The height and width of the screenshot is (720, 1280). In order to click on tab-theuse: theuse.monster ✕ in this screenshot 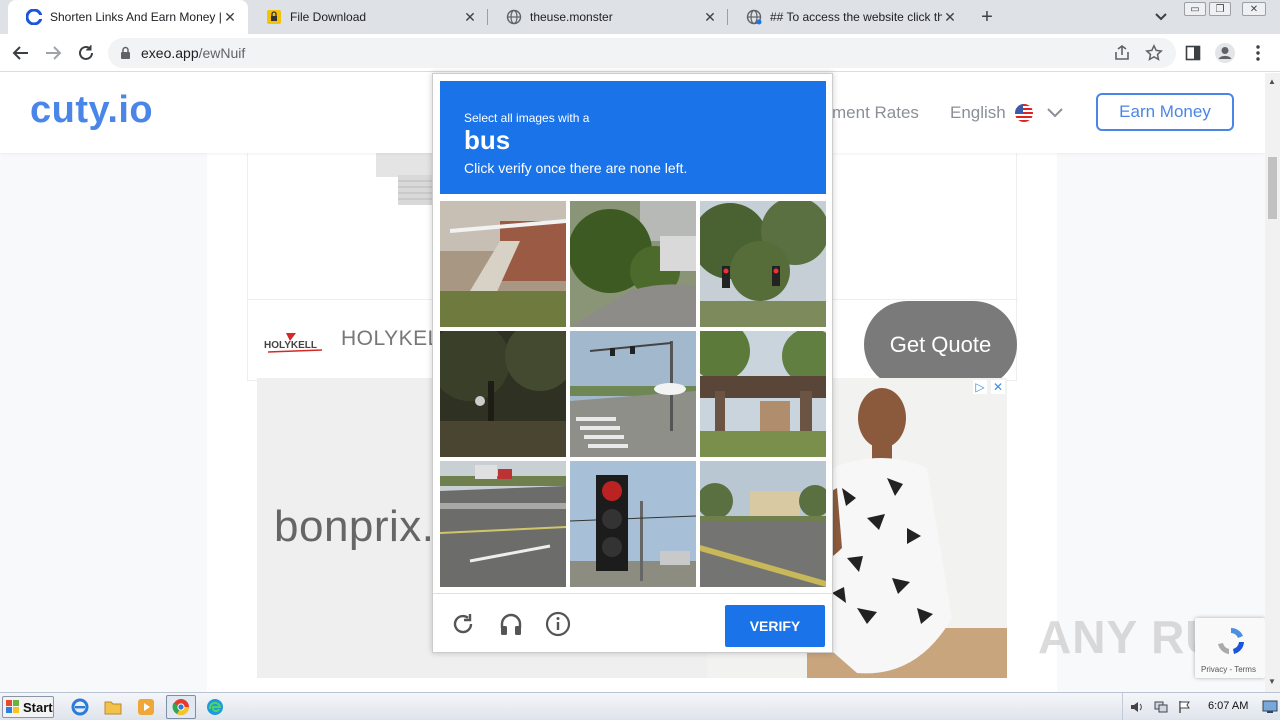, I will do `click(608, 17)`.